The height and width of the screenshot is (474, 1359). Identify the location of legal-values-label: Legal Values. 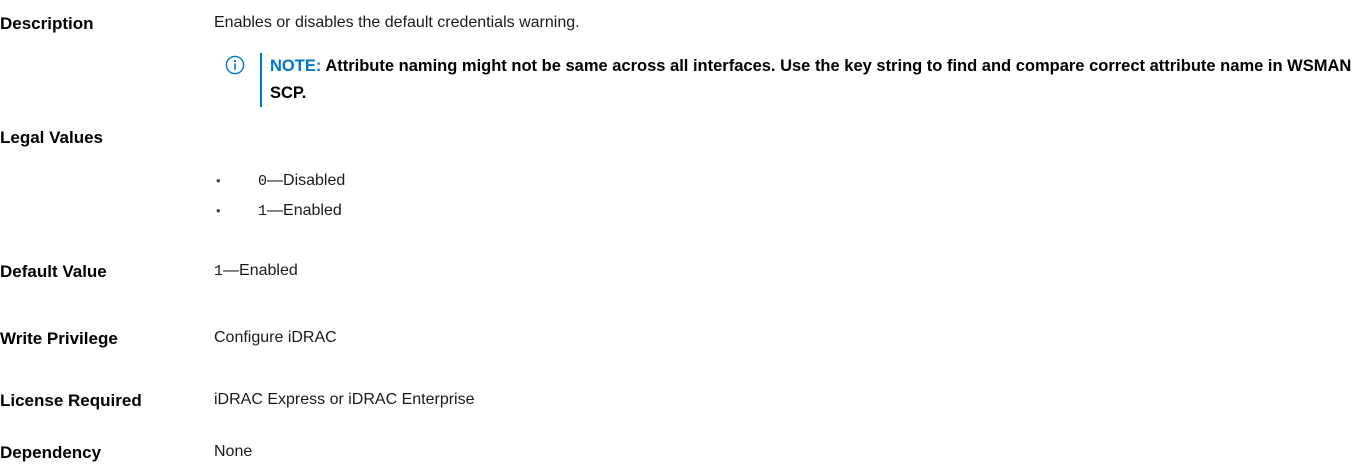
(51, 137).